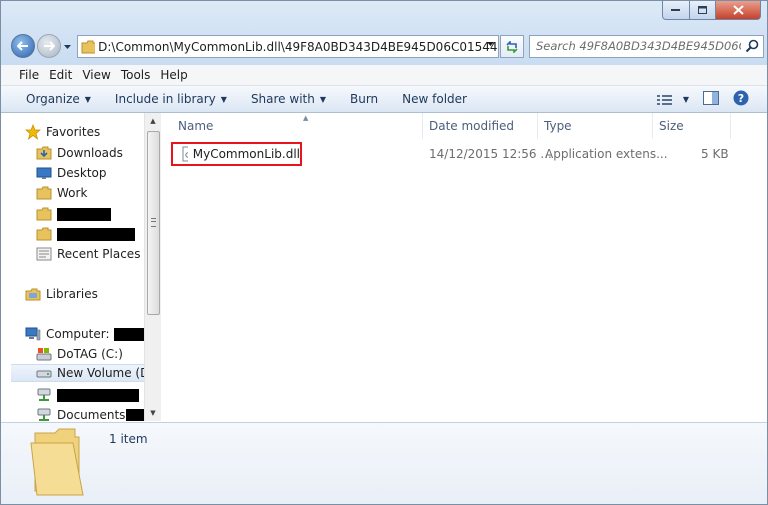 Image resolution: width=768 pixels, height=505 pixels. I want to click on computer-icon, so click(33, 334).